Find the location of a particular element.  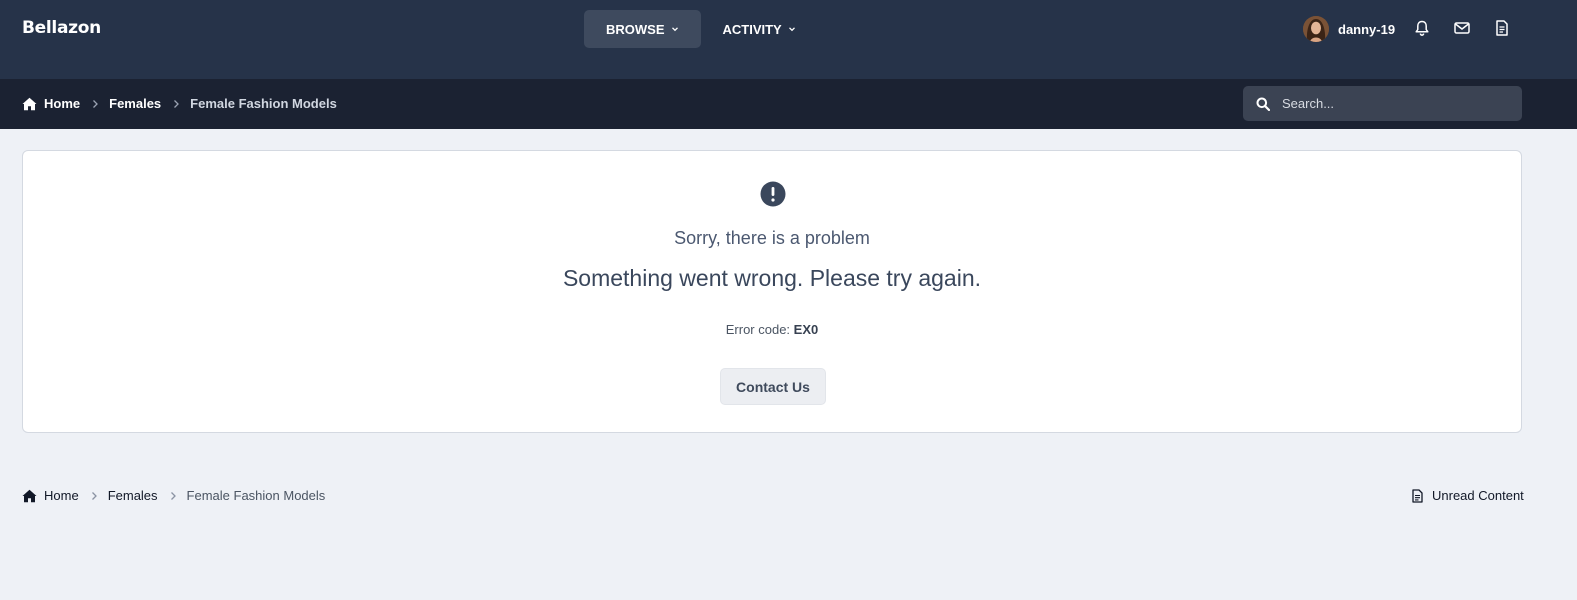

nav-activity: ACTIVITY is located at coordinates (759, 29).